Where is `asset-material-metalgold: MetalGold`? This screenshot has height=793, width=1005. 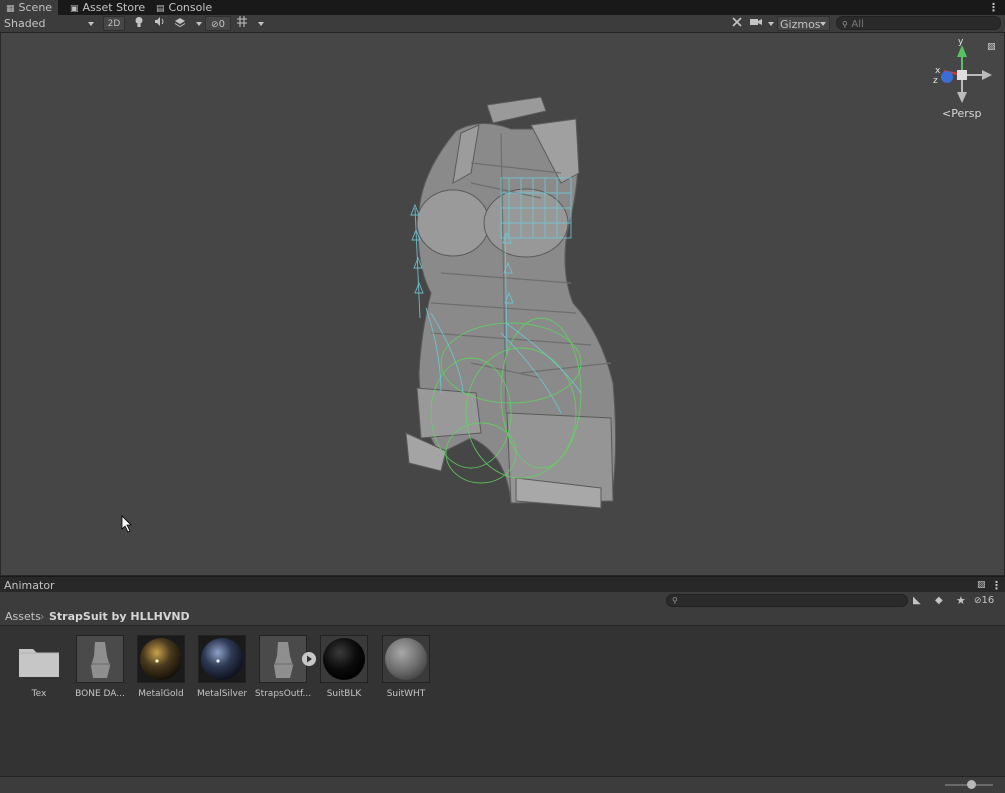 asset-material-metalgold: MetalGold is located at coordinates (161, 667).